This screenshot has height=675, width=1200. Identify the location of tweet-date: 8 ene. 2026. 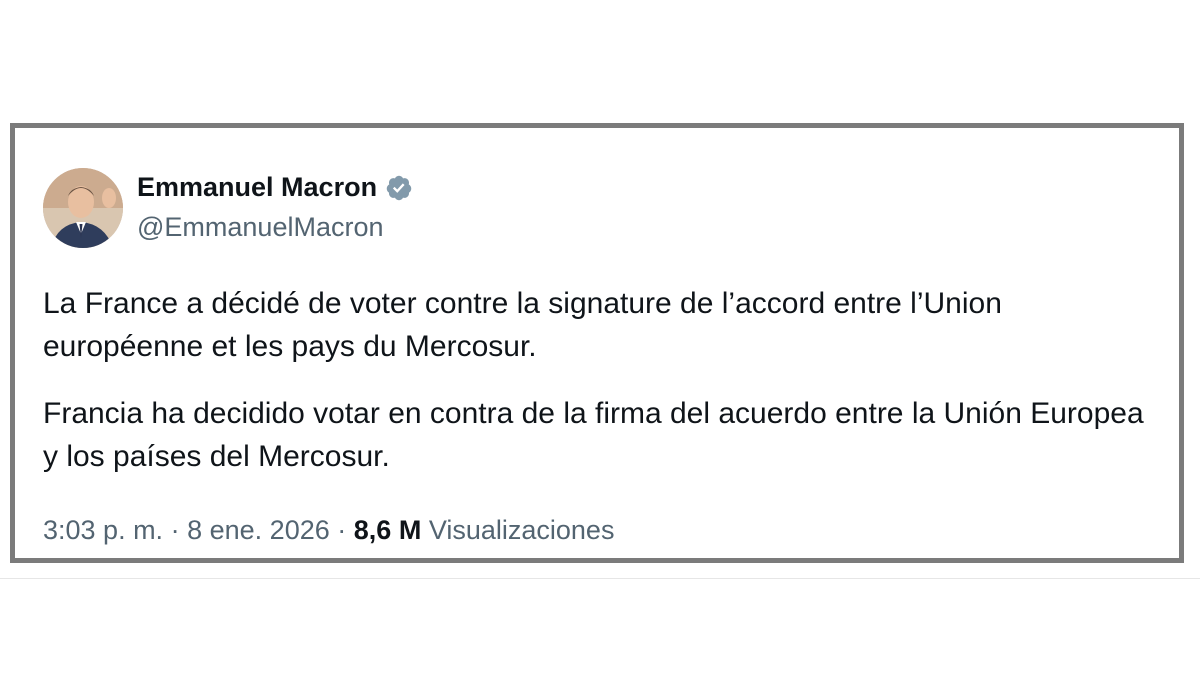
(258, 530).